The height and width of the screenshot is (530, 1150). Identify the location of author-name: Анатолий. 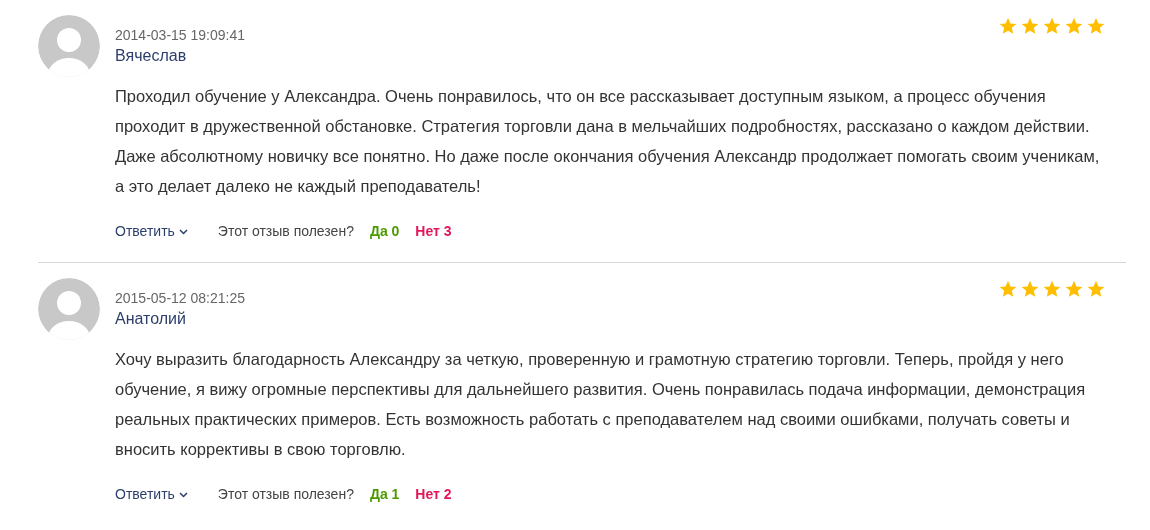
(151, 319).